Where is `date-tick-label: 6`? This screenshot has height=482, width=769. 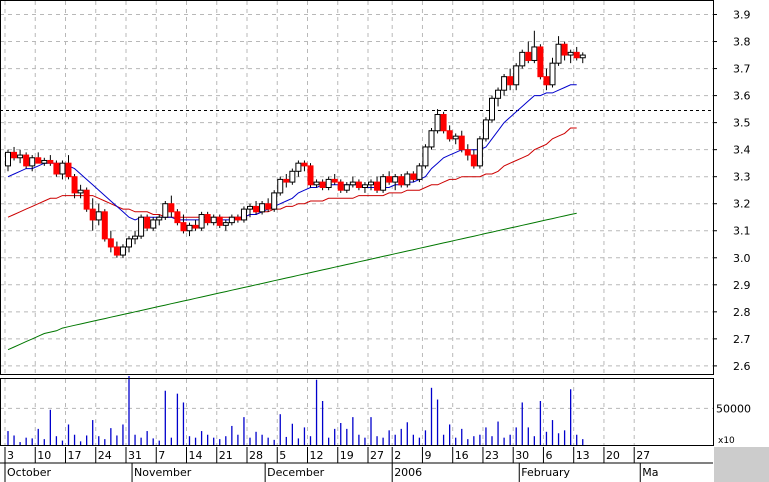
date-tick-label: 6 is located at coordinates (548, 455).